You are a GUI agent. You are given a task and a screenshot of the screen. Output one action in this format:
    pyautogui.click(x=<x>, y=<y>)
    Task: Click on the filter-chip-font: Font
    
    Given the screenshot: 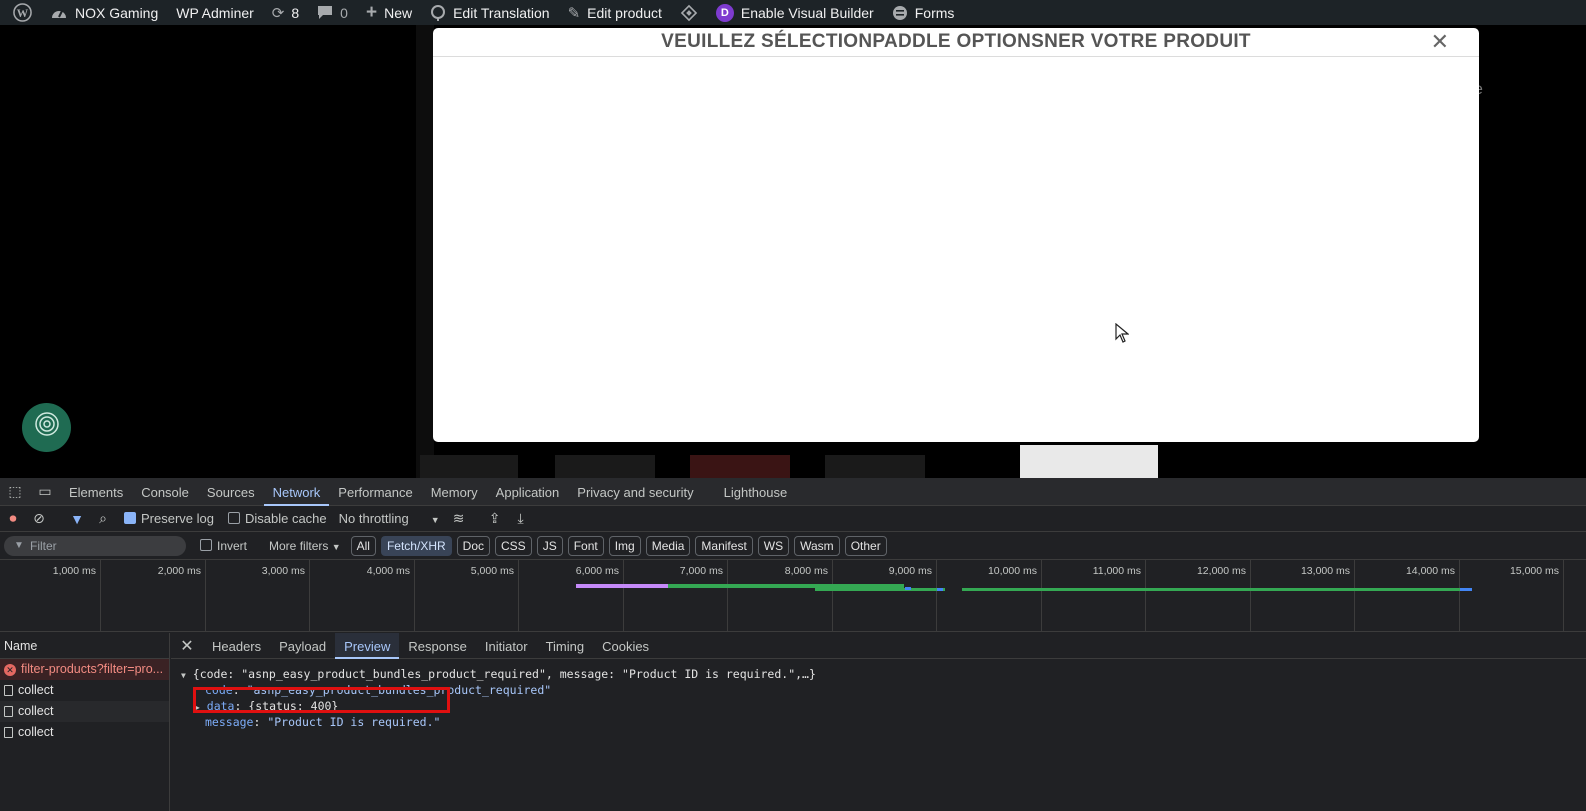 What is the action you would take?
    pyautogui.click(x=585, y=545)
    